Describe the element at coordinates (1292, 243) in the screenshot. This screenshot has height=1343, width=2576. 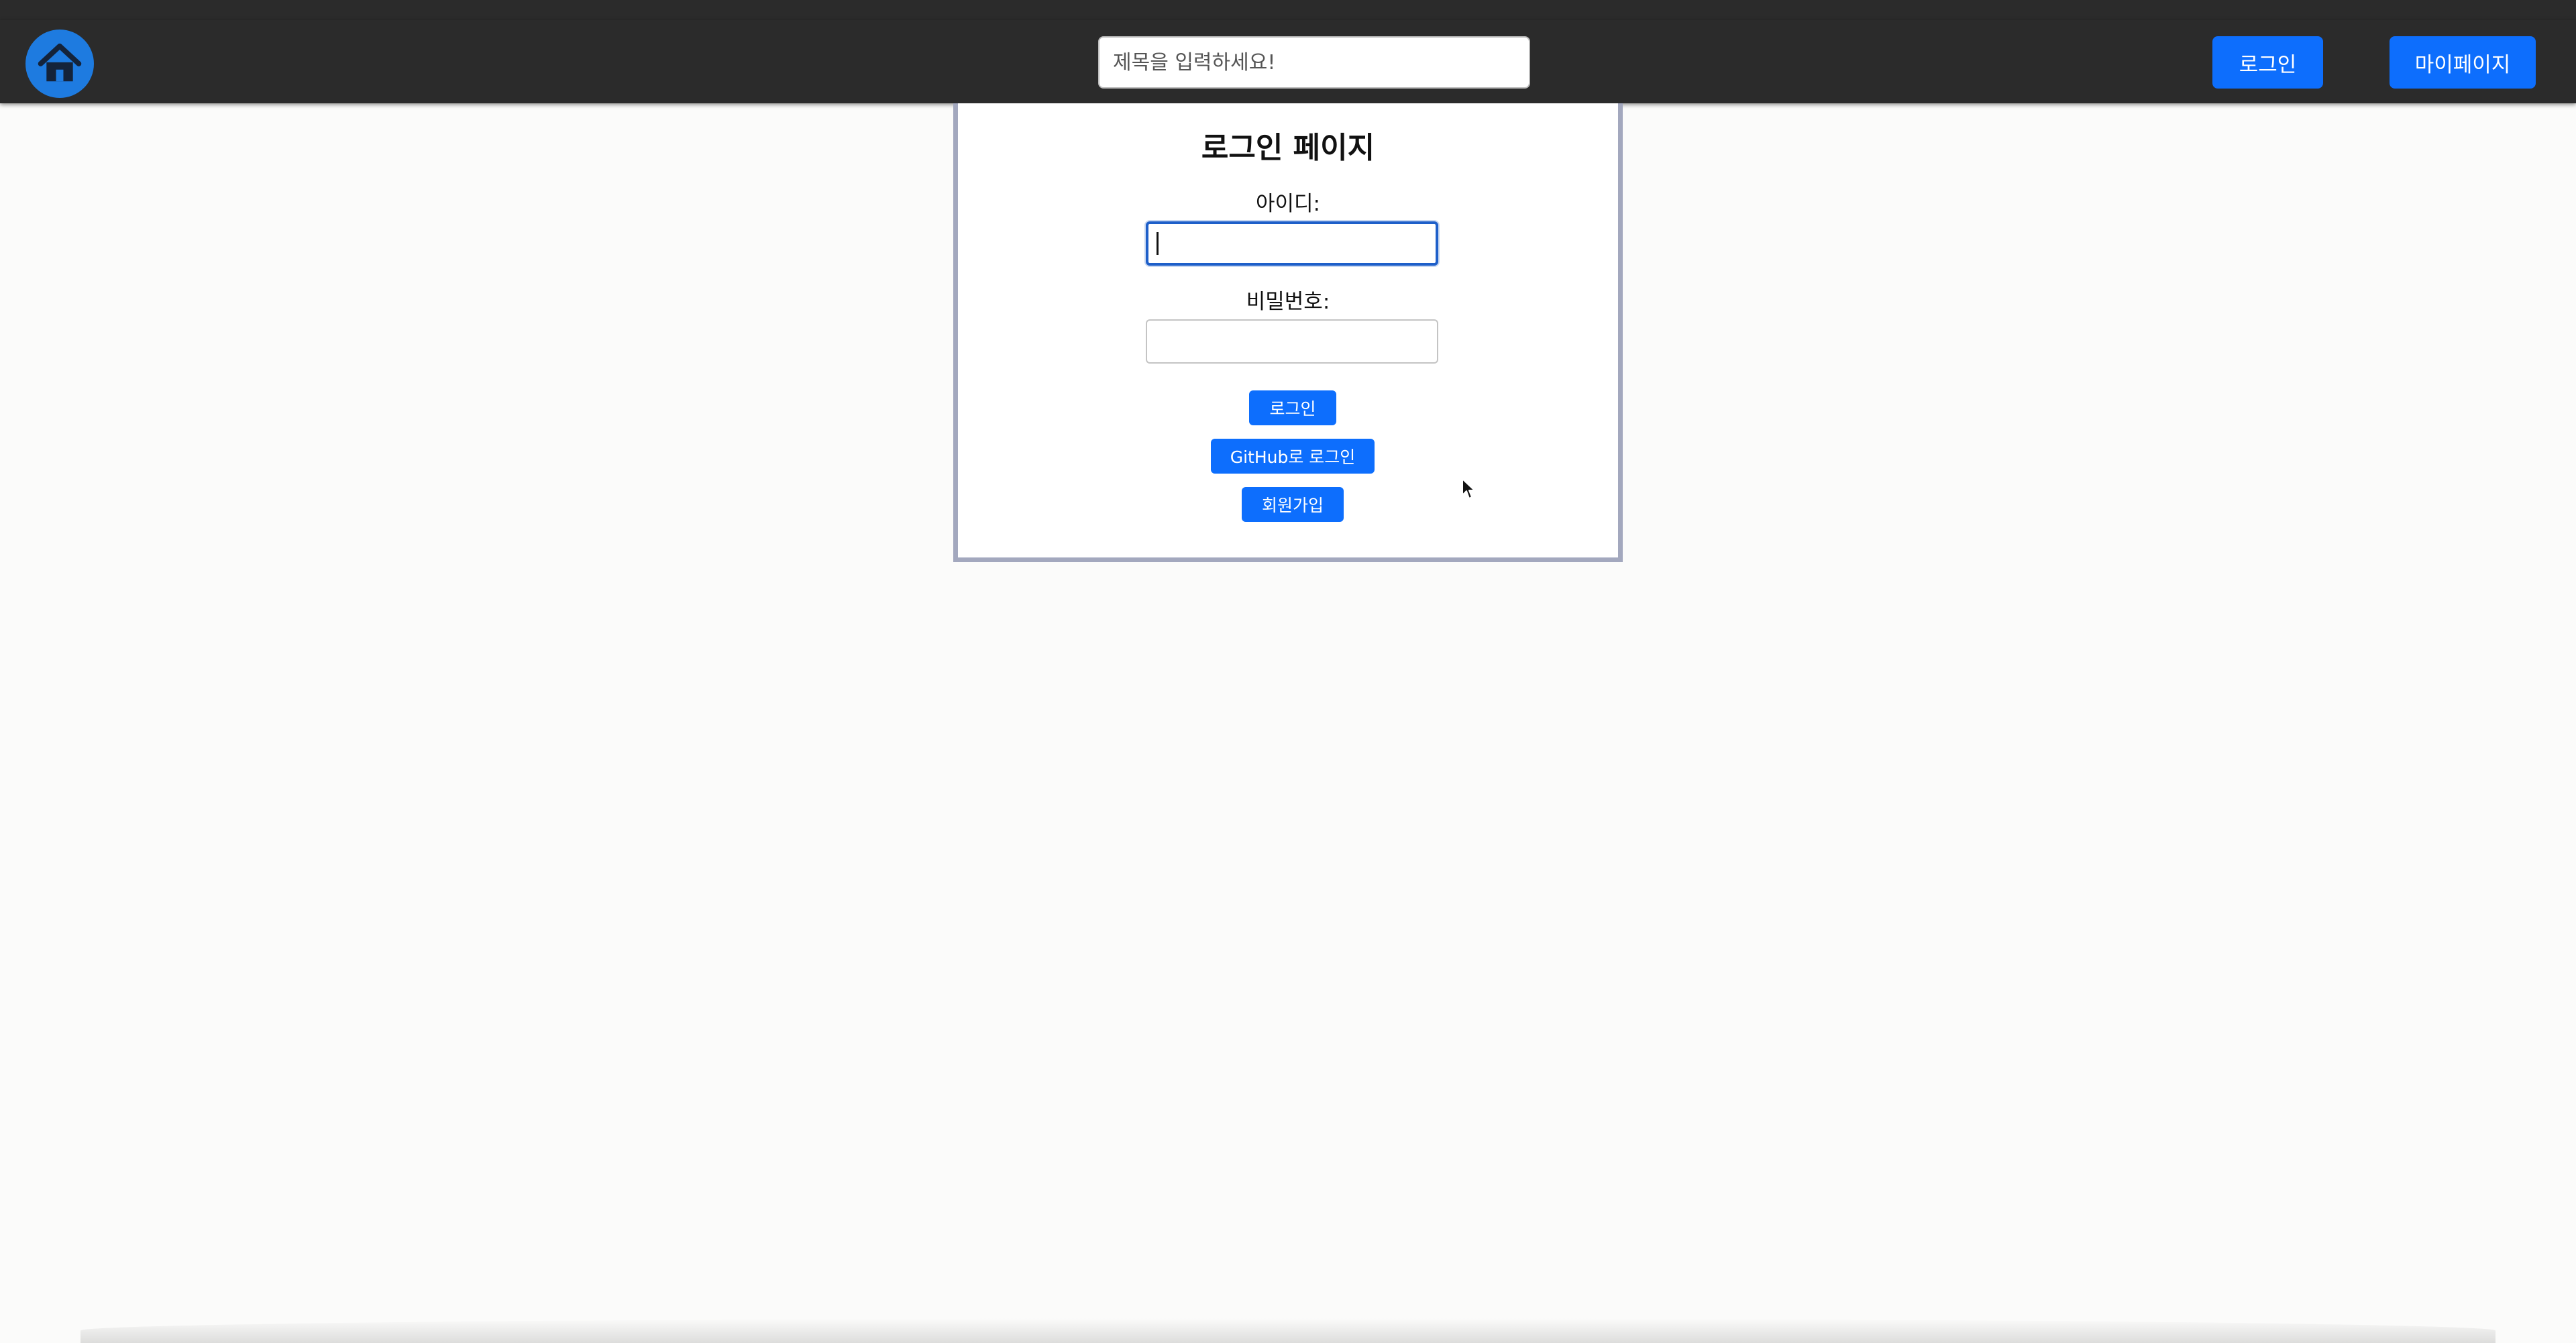
I see `id-input` at that location.